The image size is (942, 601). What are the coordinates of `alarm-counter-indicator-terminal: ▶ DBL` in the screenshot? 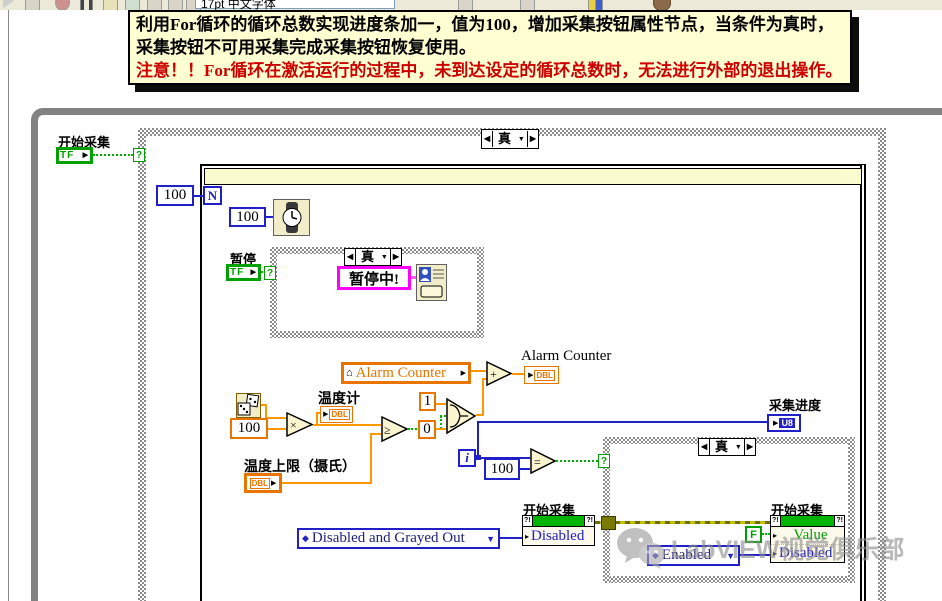 It's located at (541, 375).